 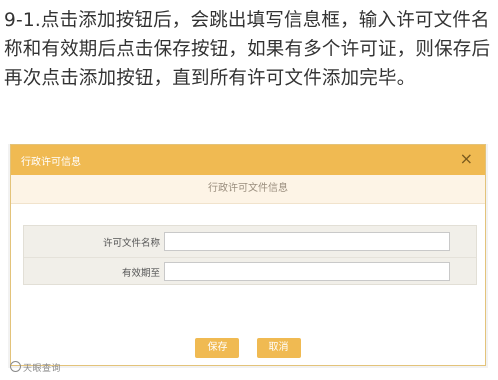 I want to click on license-name-input, so click(x=307, y=241).